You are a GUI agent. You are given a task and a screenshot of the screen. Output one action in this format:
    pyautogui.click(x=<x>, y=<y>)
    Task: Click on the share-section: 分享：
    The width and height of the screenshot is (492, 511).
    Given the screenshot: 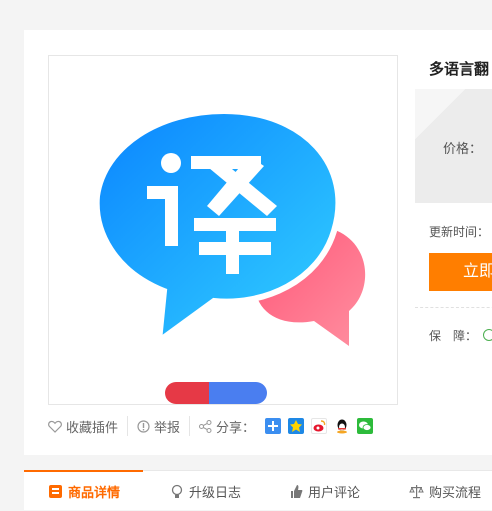 What is the action you would take?
    pyautogui.click(x=227, y=426)
    